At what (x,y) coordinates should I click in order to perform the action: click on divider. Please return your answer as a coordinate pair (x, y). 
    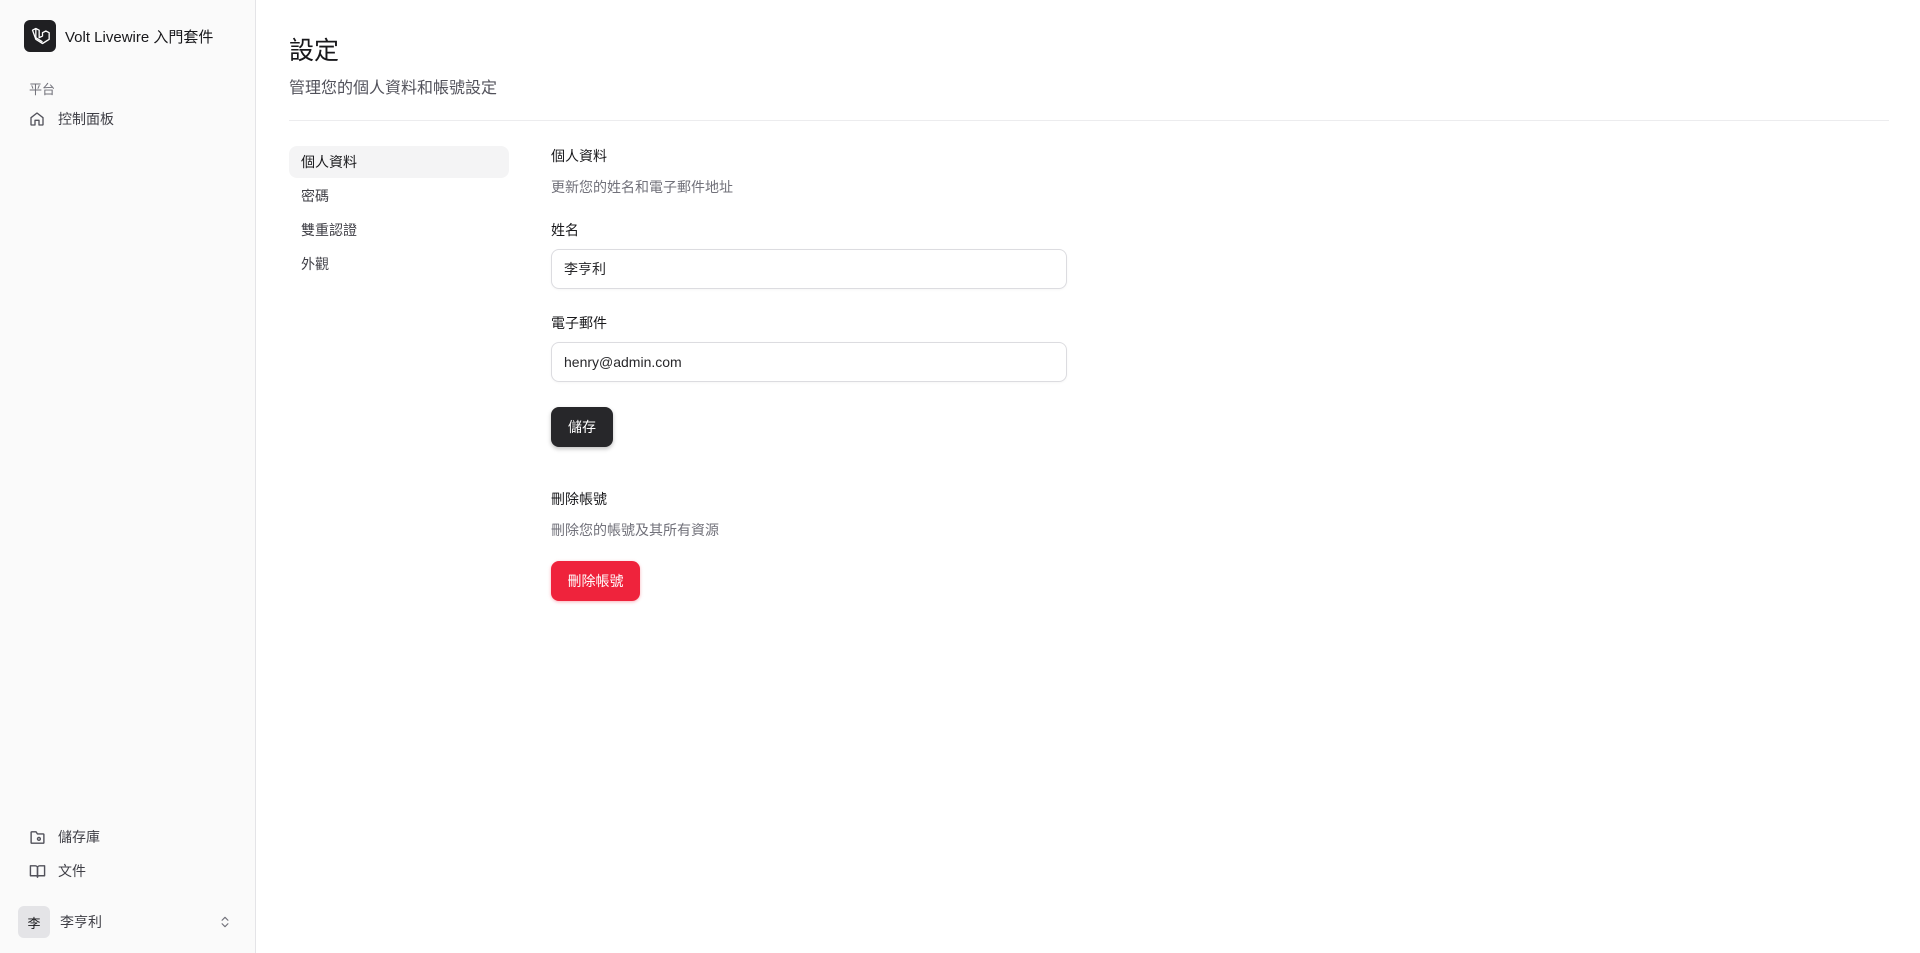
    Looking at the image, I should click on (1089, 120).